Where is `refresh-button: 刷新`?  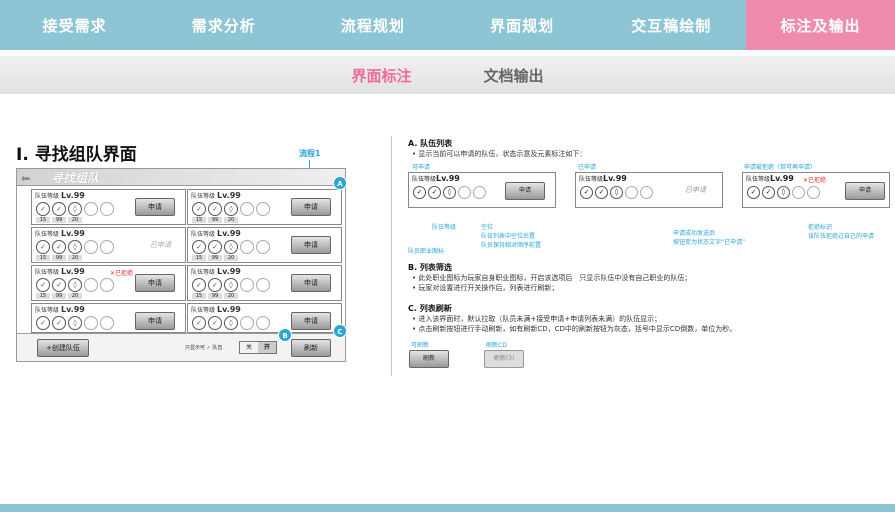
refresh-button: 刷新 is located at coordinates (311, 348).